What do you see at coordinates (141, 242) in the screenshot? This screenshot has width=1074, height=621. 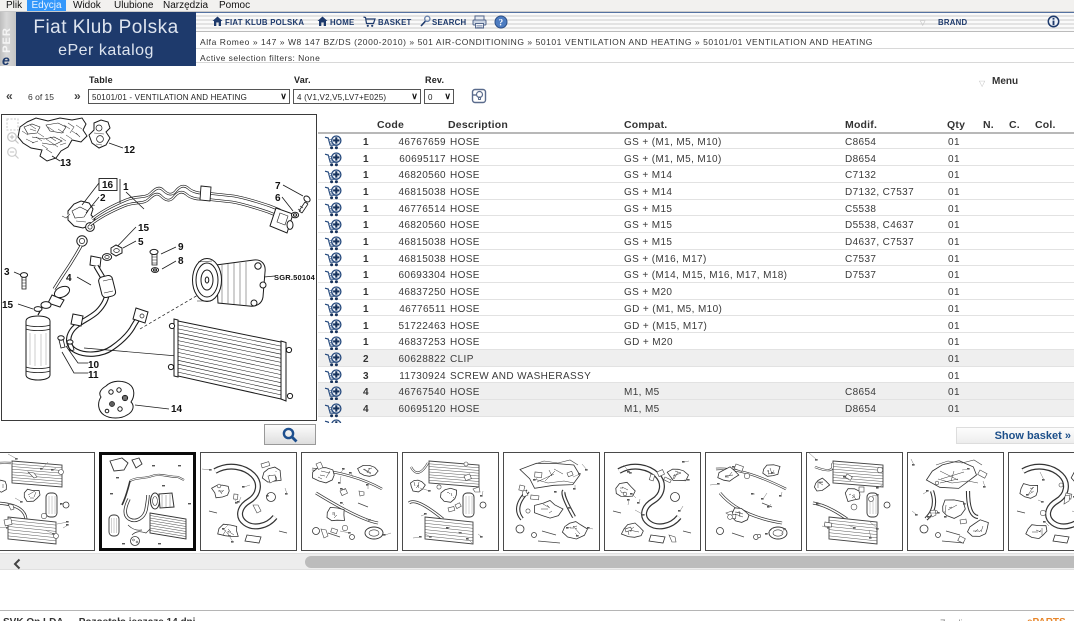 I see `svg-text: 5` at bounding box center [141, 242].